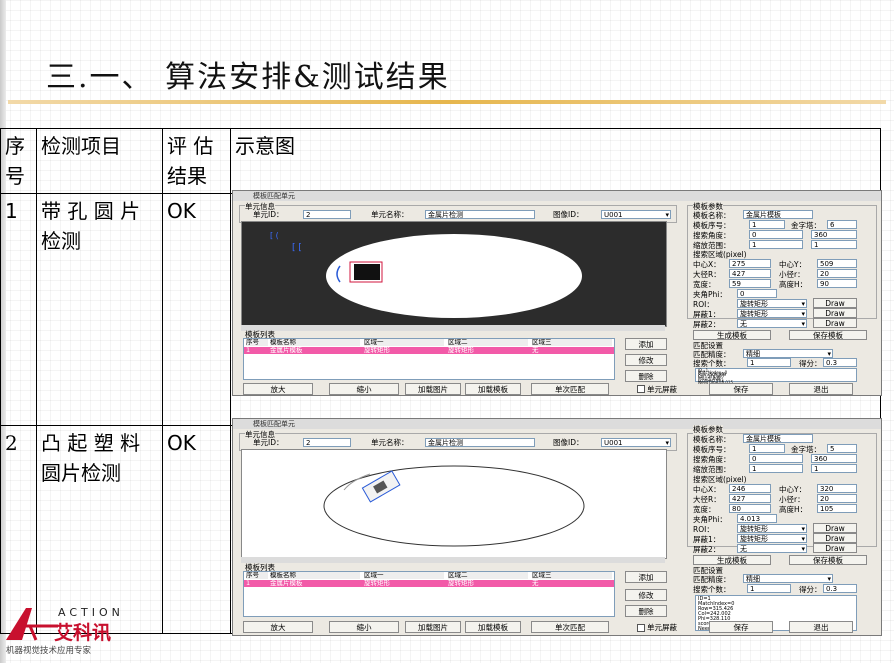  I want to click on pyramid-field: 6, so click(842, 224).